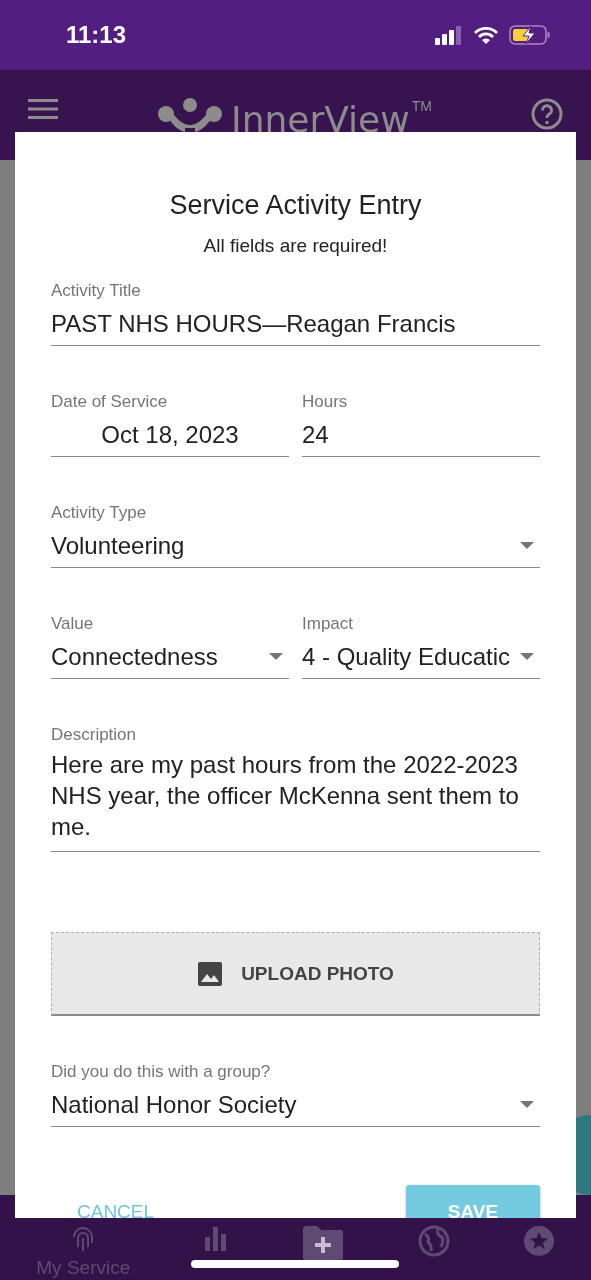  What do you see at coordinates (161, 1072) in the screenshot?
I see `field-label: Did you do this with a group?` at bounding box center [161, 1072].